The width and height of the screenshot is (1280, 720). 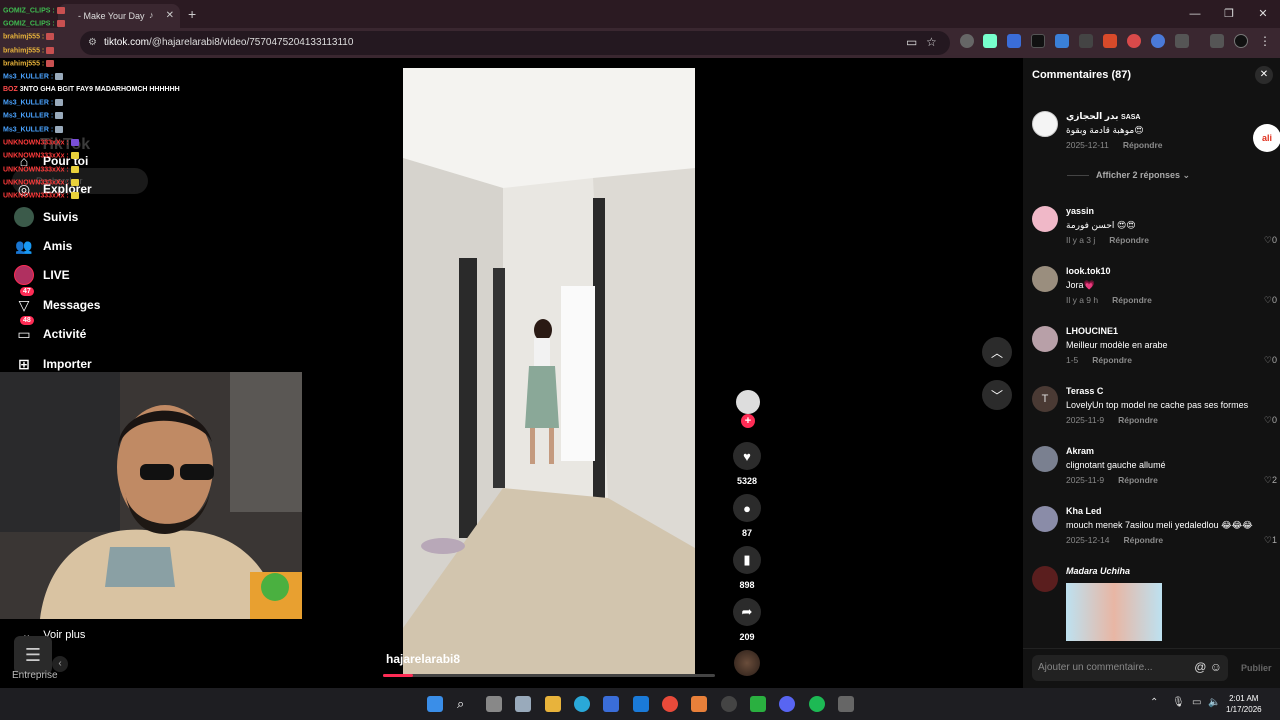 I want to click on footer-business-link: Entreprise, so click(x=35, y=675).